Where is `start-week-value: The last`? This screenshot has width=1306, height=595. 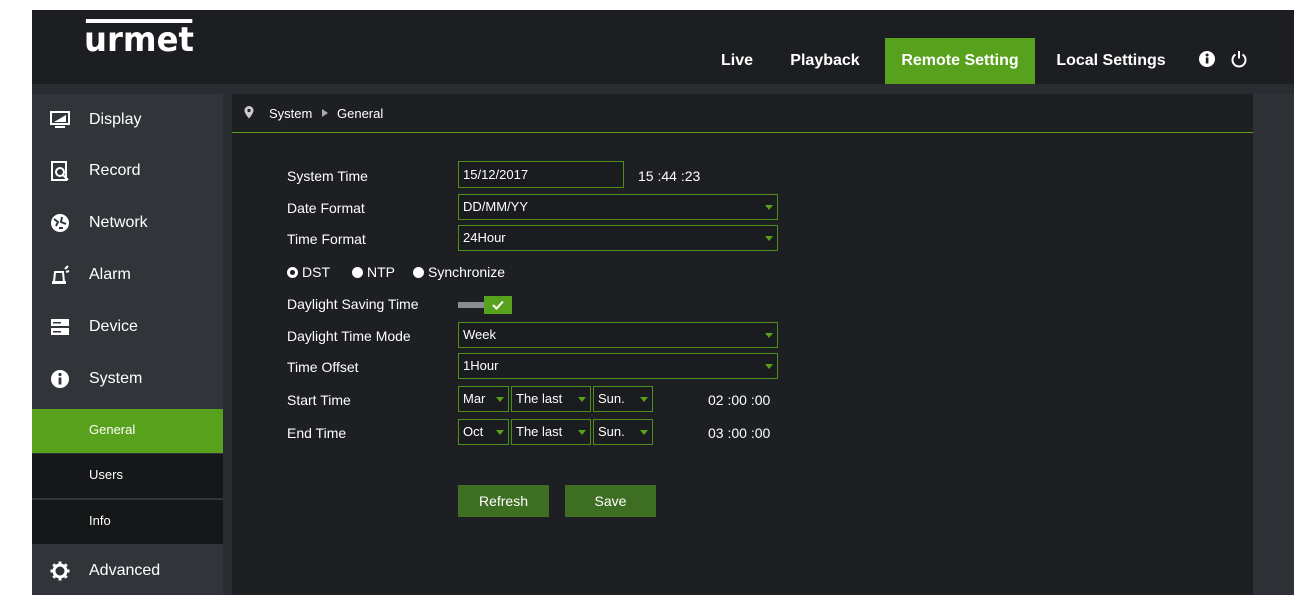 start-week-value: The last is located at coordinates (539, 398).